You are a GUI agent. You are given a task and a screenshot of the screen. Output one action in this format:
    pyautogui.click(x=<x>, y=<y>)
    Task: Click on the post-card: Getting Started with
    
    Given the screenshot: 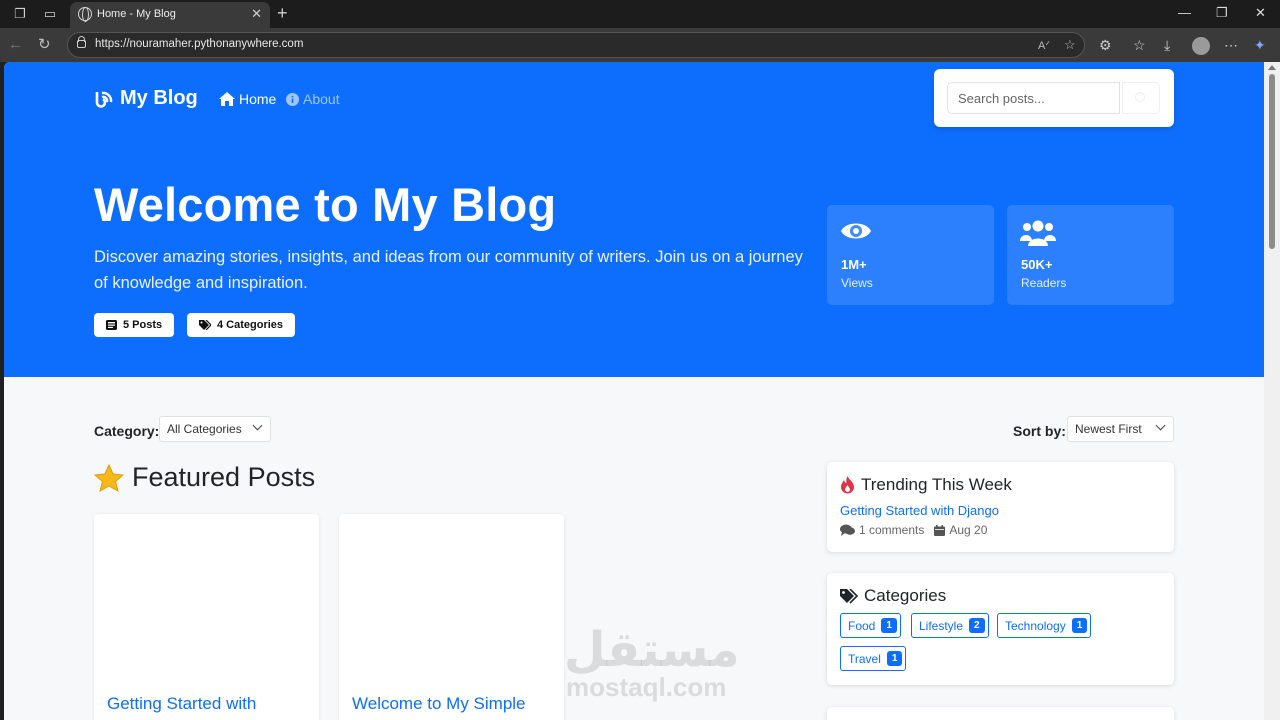 What is the action you would take?
    pyautogui.click(x=206, y=617)
    